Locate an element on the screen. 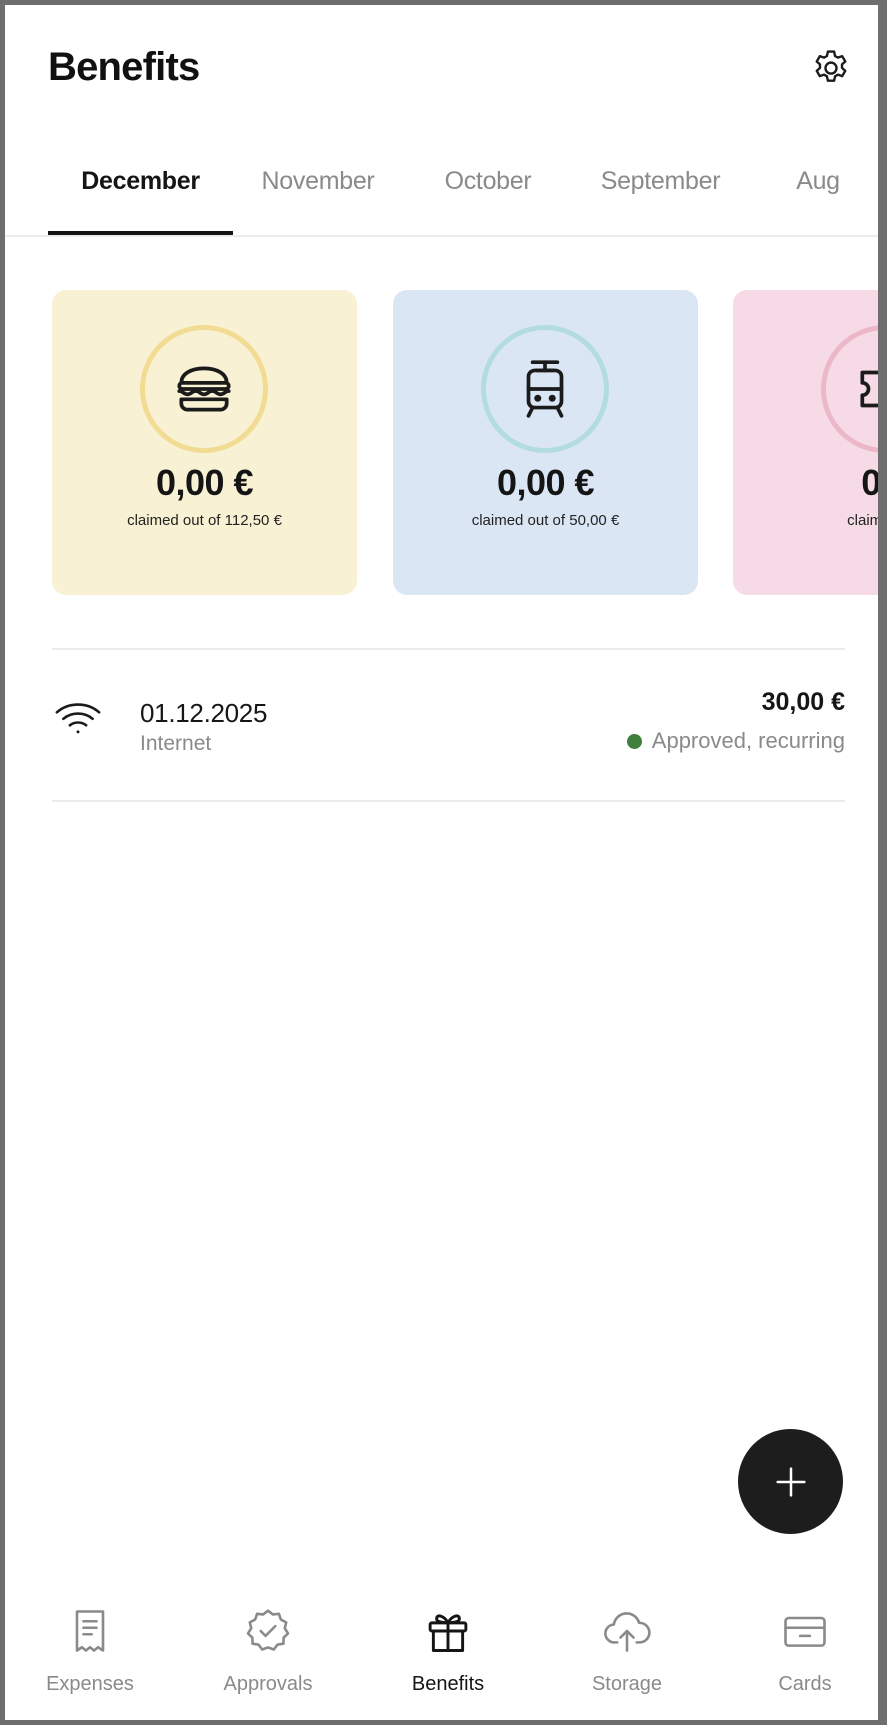  nav-label: Benefits is located at coordinates (448, 1684).